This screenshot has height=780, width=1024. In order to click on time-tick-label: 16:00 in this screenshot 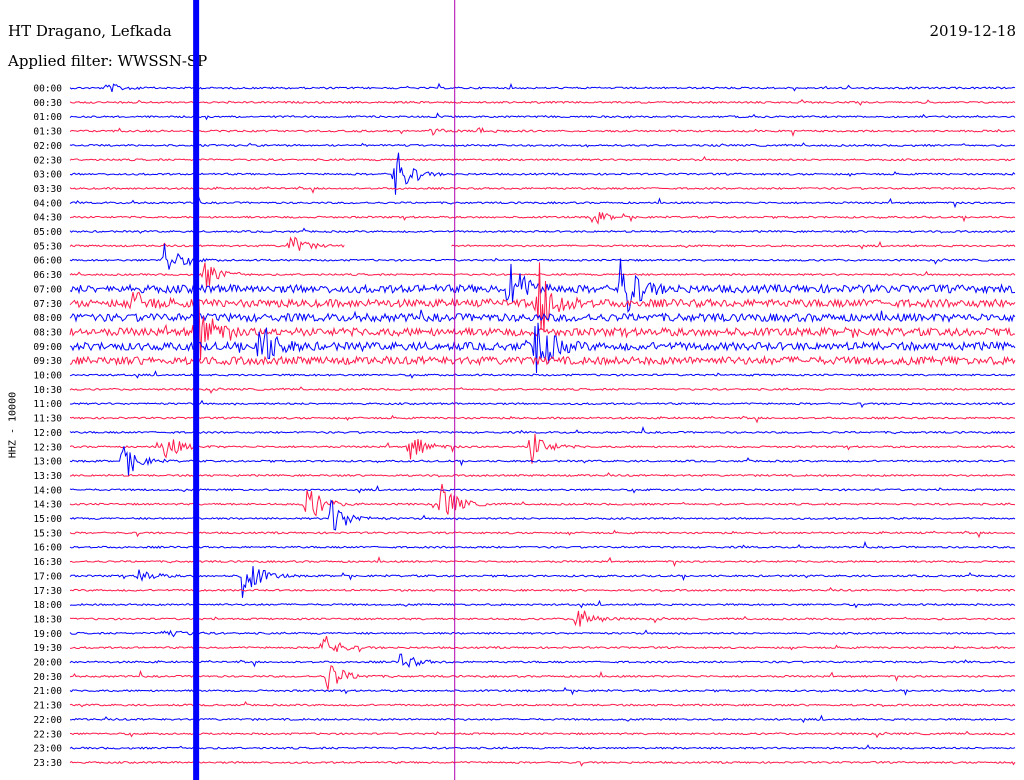, I will do `click(47, 548)`.